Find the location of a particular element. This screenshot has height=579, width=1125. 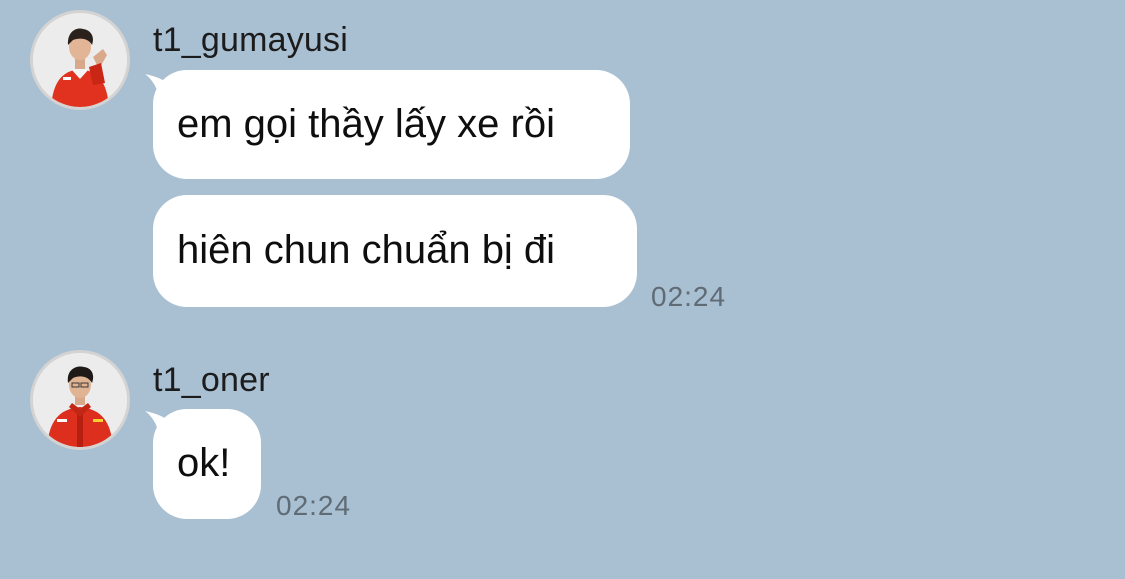

message-text: em gọi thầy lấy xe rồi is located at coordinates (366, 123).